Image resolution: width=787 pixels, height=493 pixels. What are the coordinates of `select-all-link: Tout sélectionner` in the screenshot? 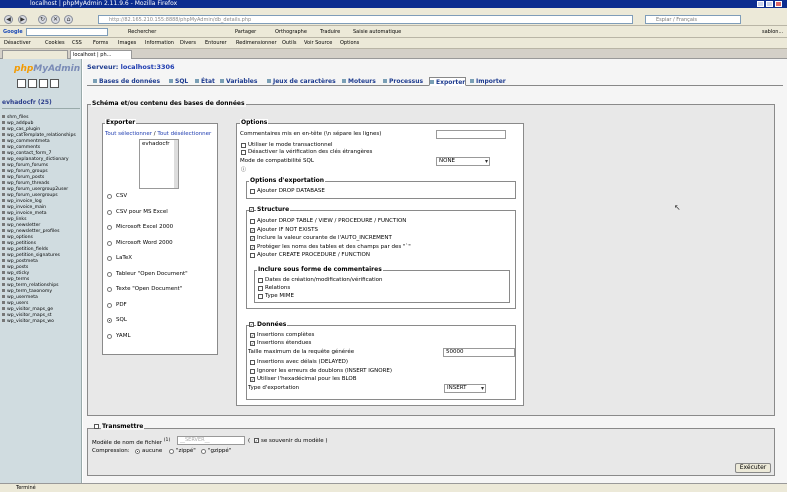 It's located at (128, 134).